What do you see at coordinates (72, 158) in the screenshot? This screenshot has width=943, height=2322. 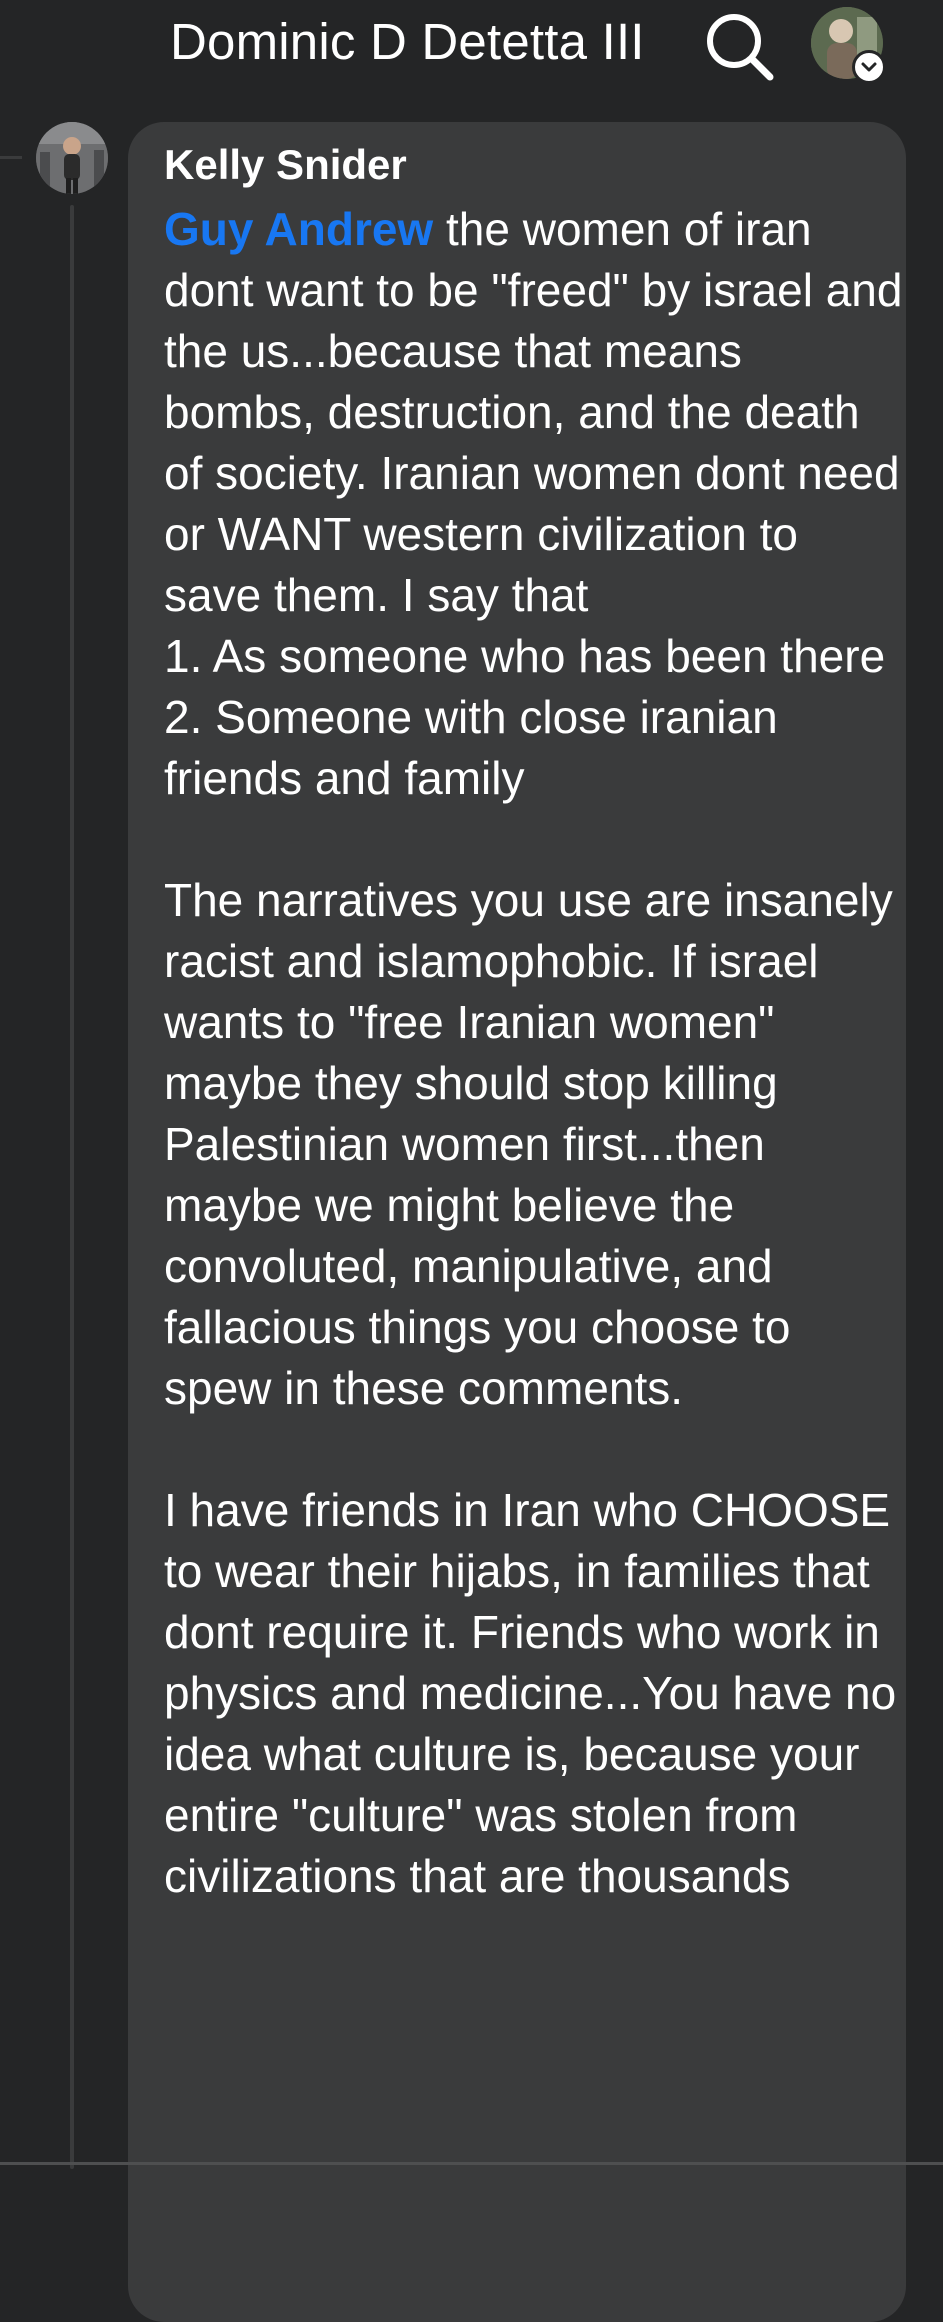 I see `commenter-avatar` at bounding box center [72, 158].